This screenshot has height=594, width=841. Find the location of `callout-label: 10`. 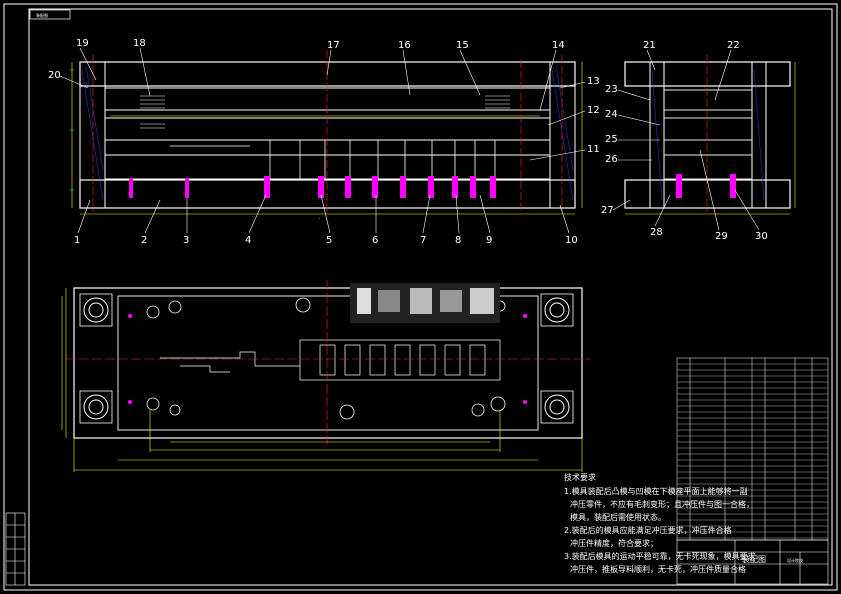

callout-label: 10 is located at coordinates (571, 240).